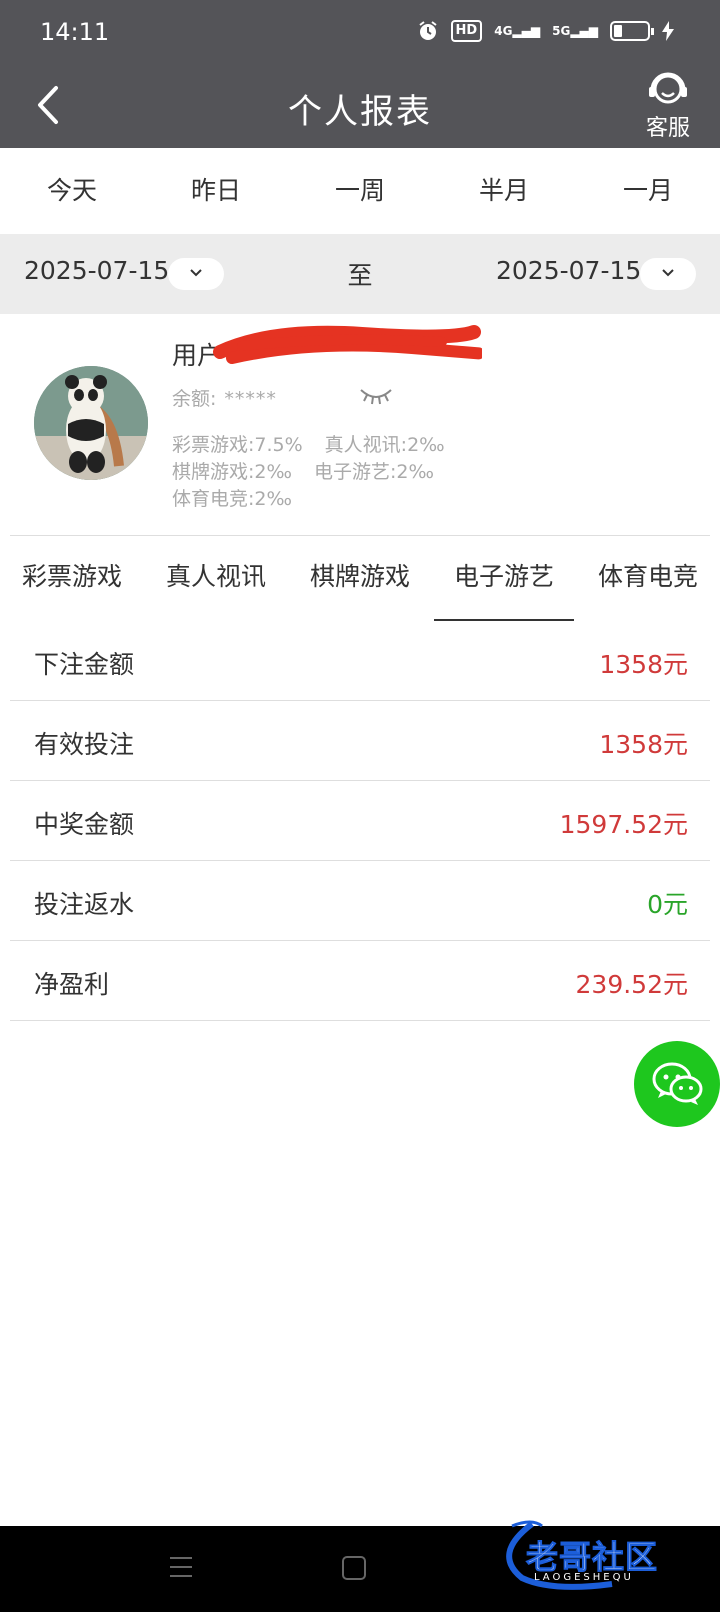 The height and width of the screenshot is (1612, 720). What do you see at coordinates (667, 904) in the screenshot?
I see `stat-value: 0元` at bounding box center [667, 904].